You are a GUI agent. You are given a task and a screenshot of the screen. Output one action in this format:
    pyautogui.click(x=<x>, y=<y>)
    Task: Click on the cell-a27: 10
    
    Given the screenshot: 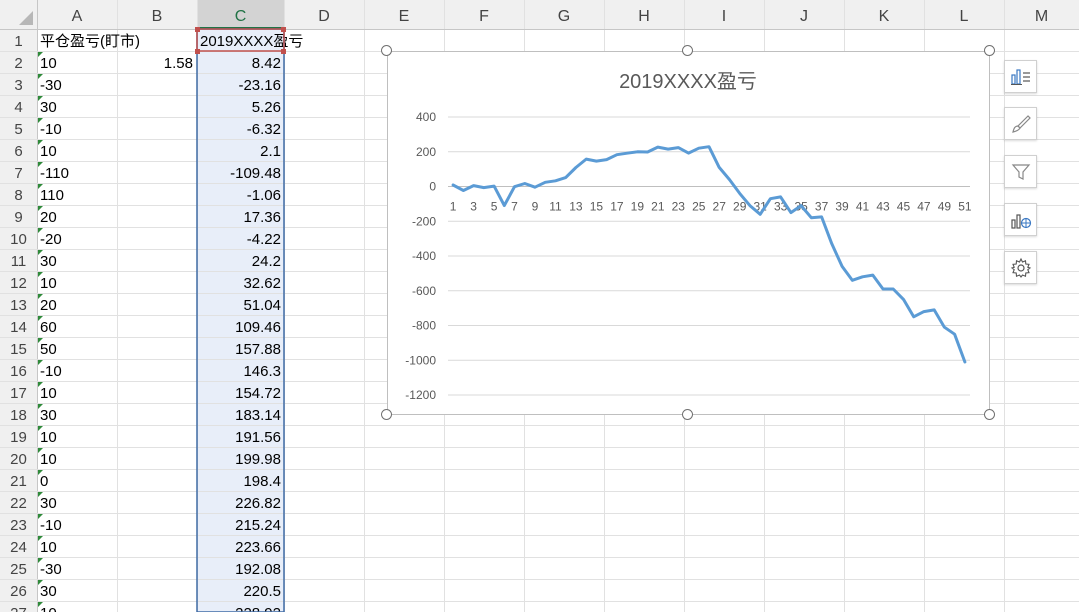 What is the action you would take?
    pyautogui.click(x=48, y=608)
    